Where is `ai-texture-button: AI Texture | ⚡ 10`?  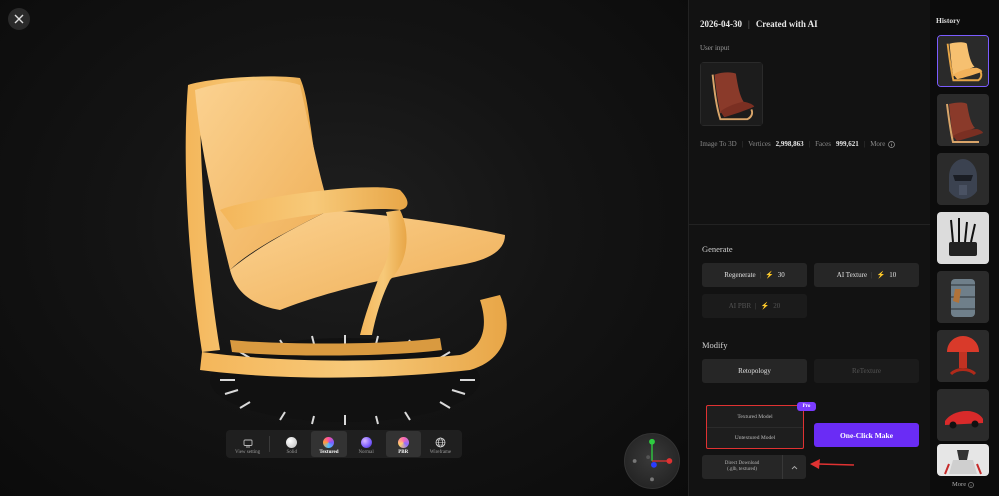
ai-texture-button: AI Texture | ⚡ 10 is located at coordinates (866, 275).